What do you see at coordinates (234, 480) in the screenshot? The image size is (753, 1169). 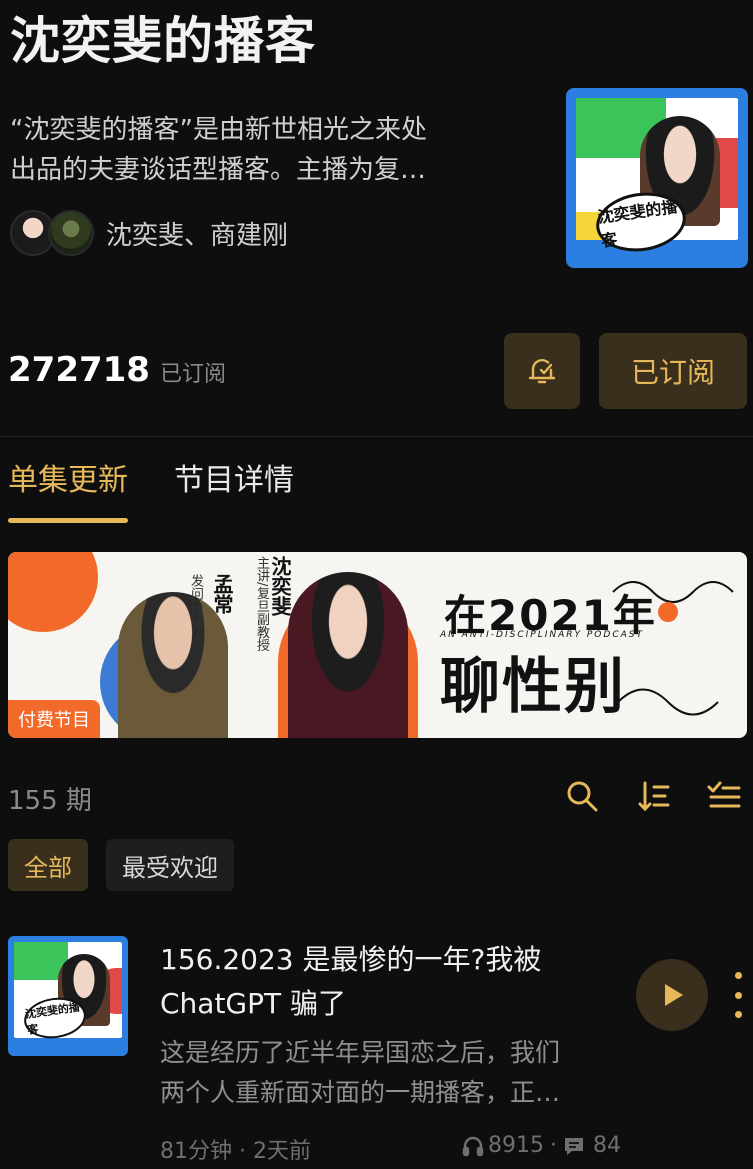 I see `tab-details-label: 节目详情` at bounding box center [234, 480].